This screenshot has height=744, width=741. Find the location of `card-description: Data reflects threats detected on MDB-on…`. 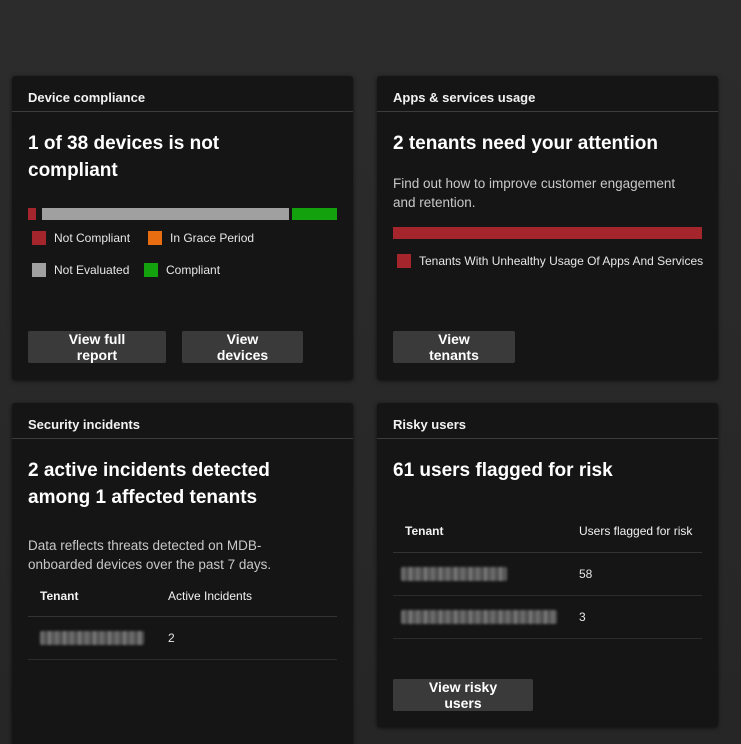

card-description: Data reflects threats detected on MDB-on… is located at coordinates (150, 555).